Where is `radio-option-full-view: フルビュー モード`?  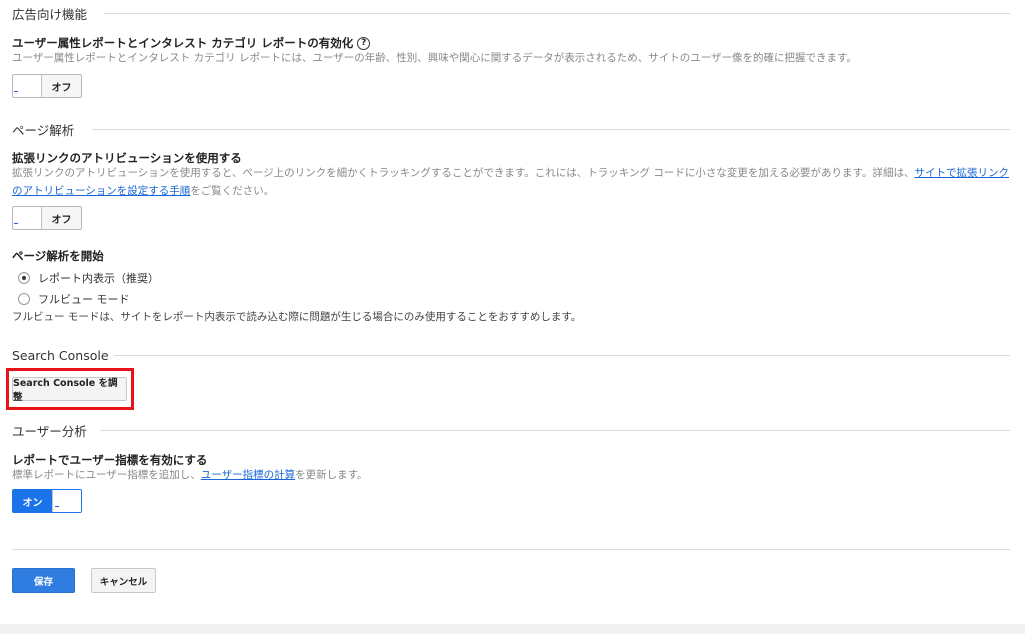
radio-option-full-view: フルビュー モード is located at coordinates (74, 299).